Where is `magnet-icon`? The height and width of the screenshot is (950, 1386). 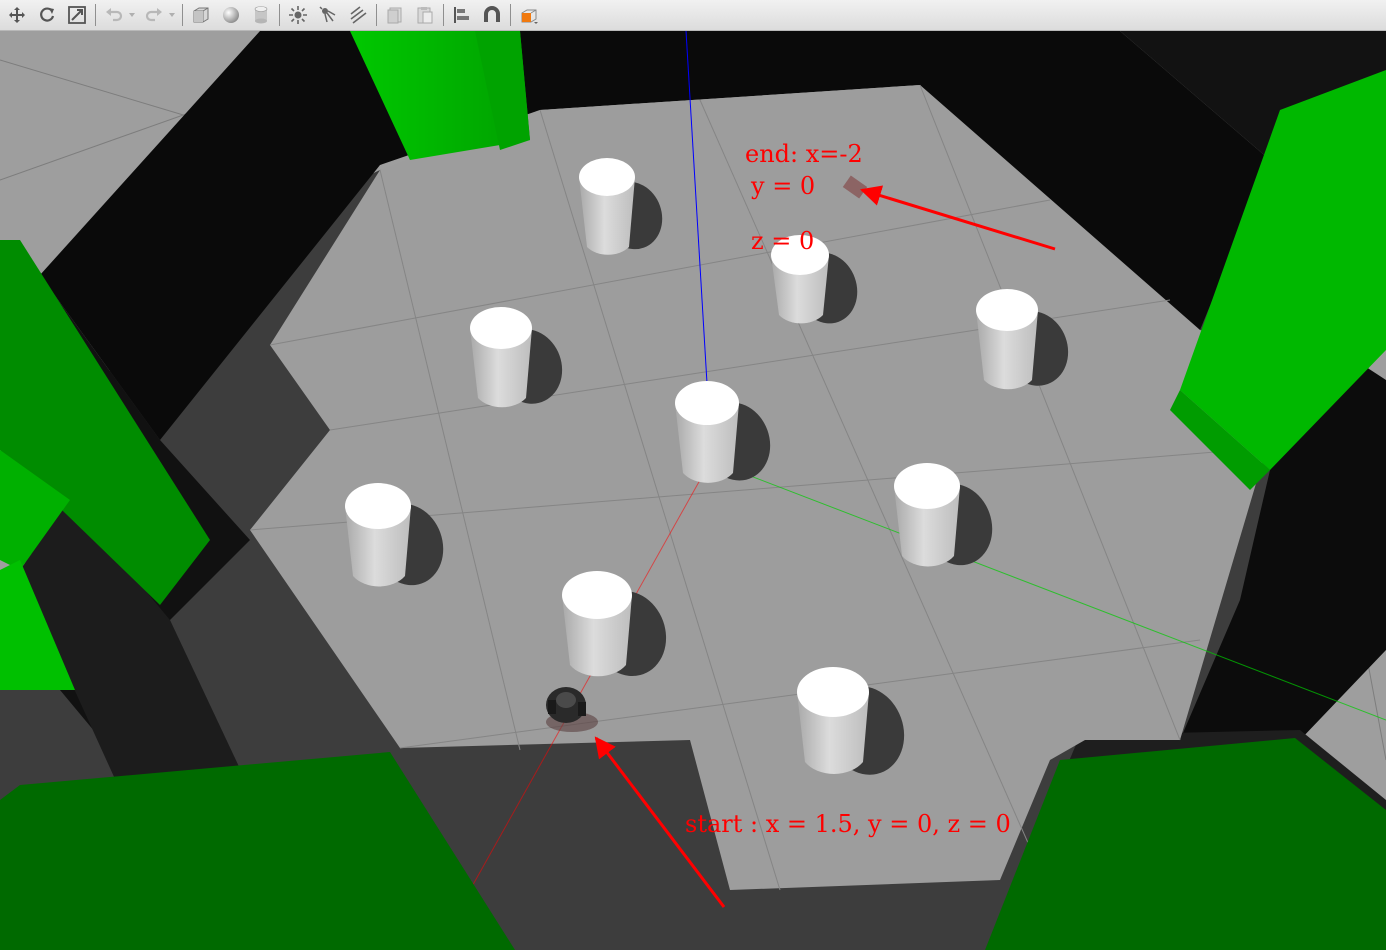 magnet-icon is located at coordinates (492, 14).